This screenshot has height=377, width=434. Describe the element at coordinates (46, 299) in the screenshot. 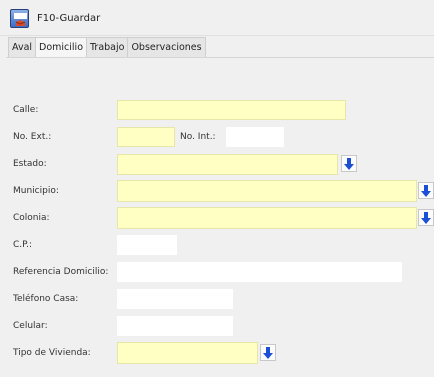

I see `telefono-casa-label: Teléfono Casa:` at that location.